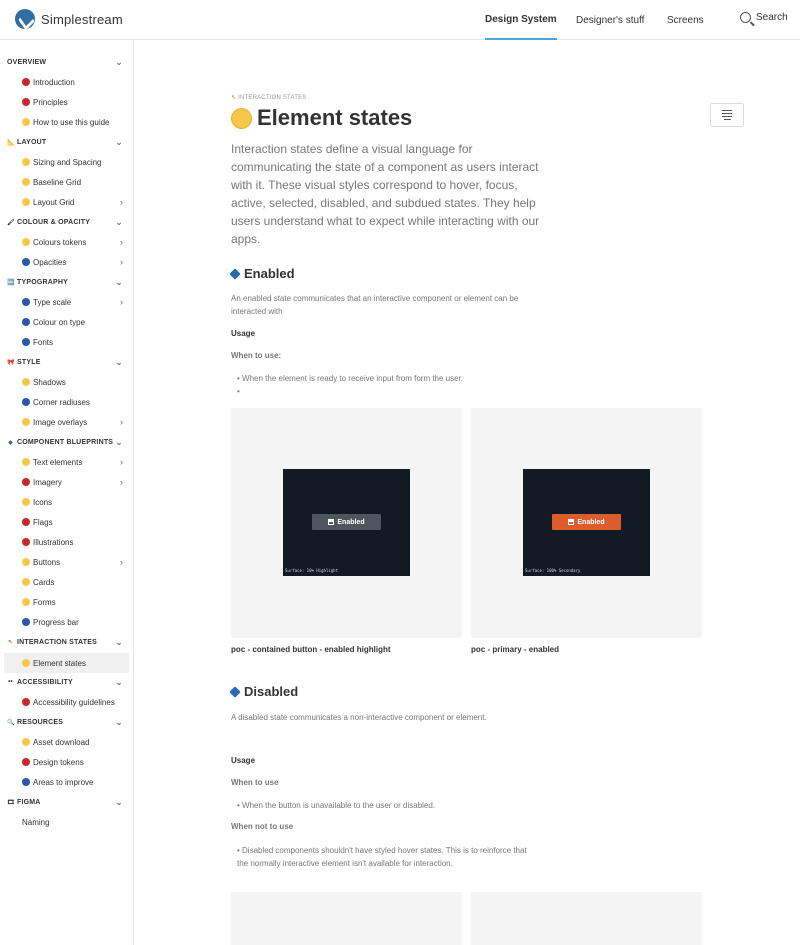  Describe the element at coordinates (67, 142) in the screenshot. I see `sidebar-group-layout: 📐 LAYOUT ⌄` at that location.